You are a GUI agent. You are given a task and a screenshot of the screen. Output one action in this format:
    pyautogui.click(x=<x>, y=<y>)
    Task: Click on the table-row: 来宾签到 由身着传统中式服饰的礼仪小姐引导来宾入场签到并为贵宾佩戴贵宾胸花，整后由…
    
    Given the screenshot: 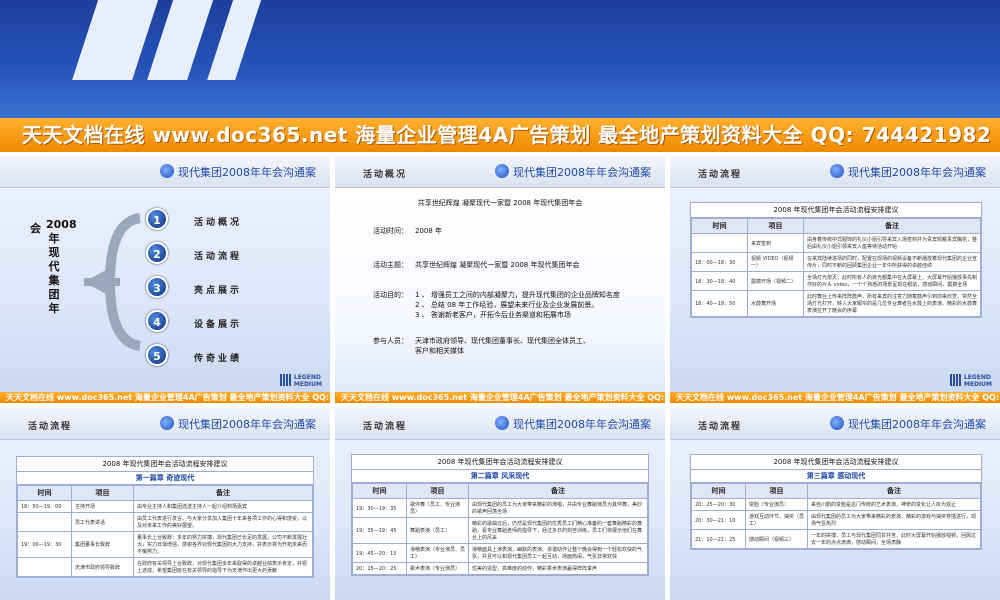 What is the action you would take?
    pyautogui.click(x=836, y=243)
    